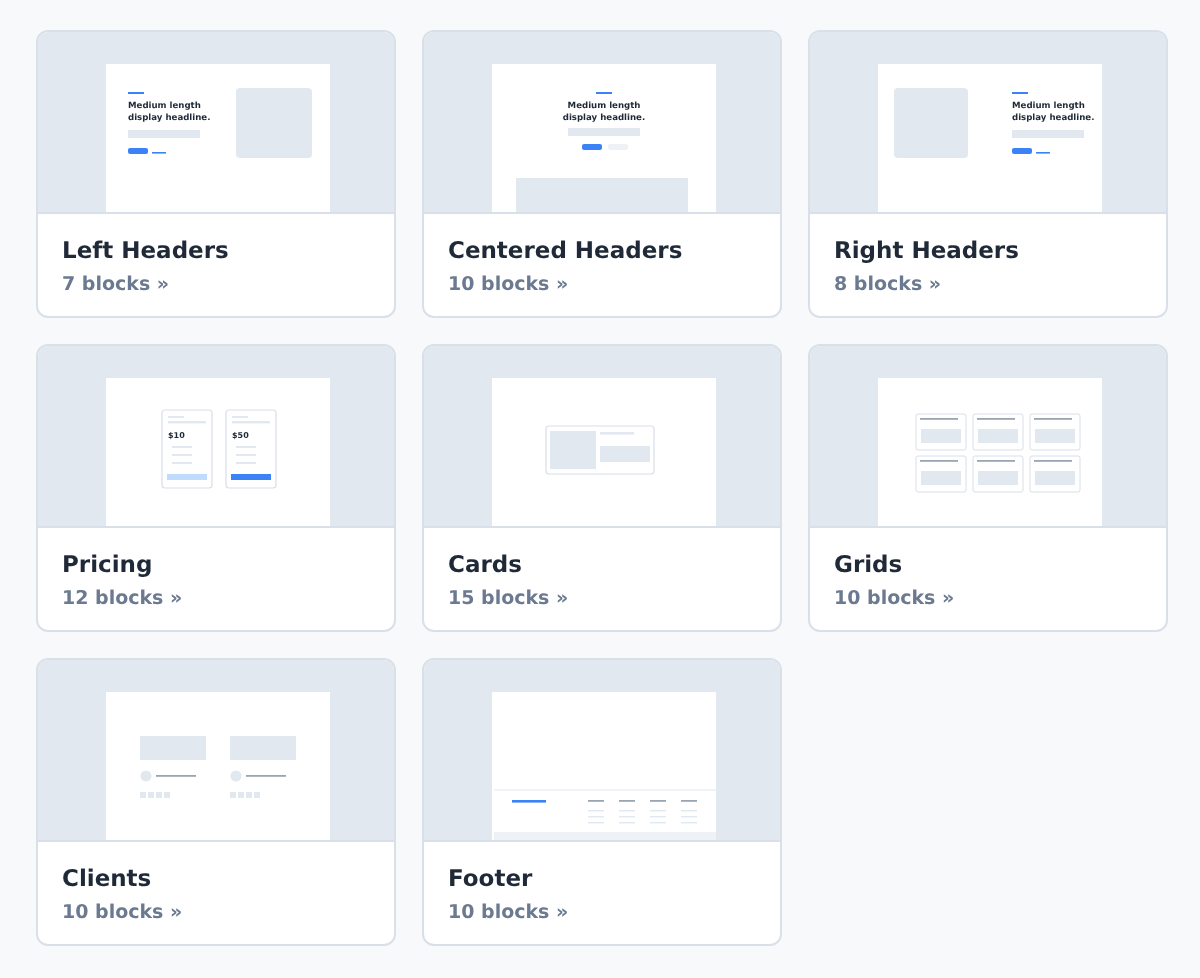 The image size is (1200, 978). I want to click on card-title: Pricing, so click(108, 564).